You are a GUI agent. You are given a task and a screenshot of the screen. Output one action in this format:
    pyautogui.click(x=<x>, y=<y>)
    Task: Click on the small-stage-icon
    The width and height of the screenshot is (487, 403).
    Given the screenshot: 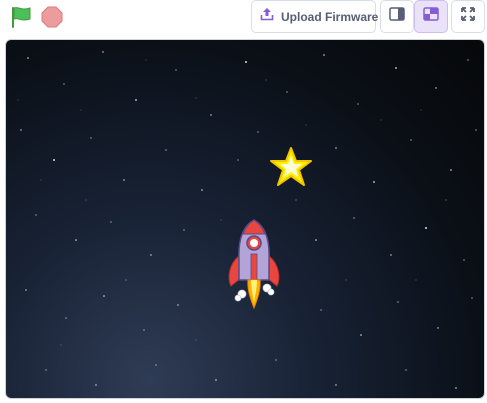 What is the action you would take?
    pyautogui.click(x=397, y=16)
    